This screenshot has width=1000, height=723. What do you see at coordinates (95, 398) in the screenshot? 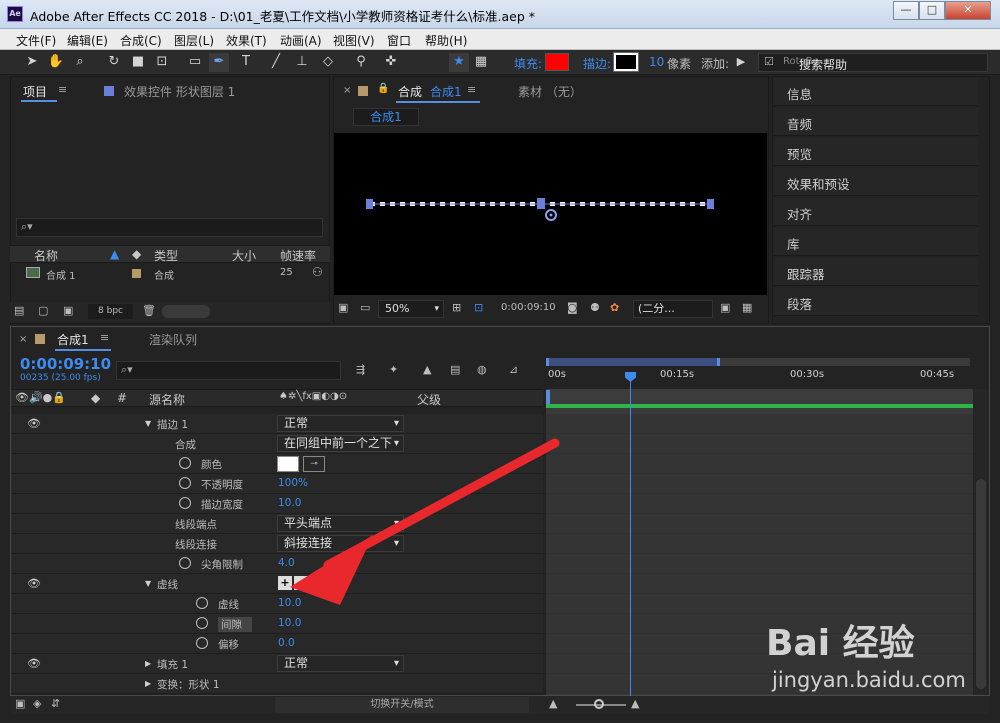
I see `label-col-icon: ◆` at bounding box center [95, 398].